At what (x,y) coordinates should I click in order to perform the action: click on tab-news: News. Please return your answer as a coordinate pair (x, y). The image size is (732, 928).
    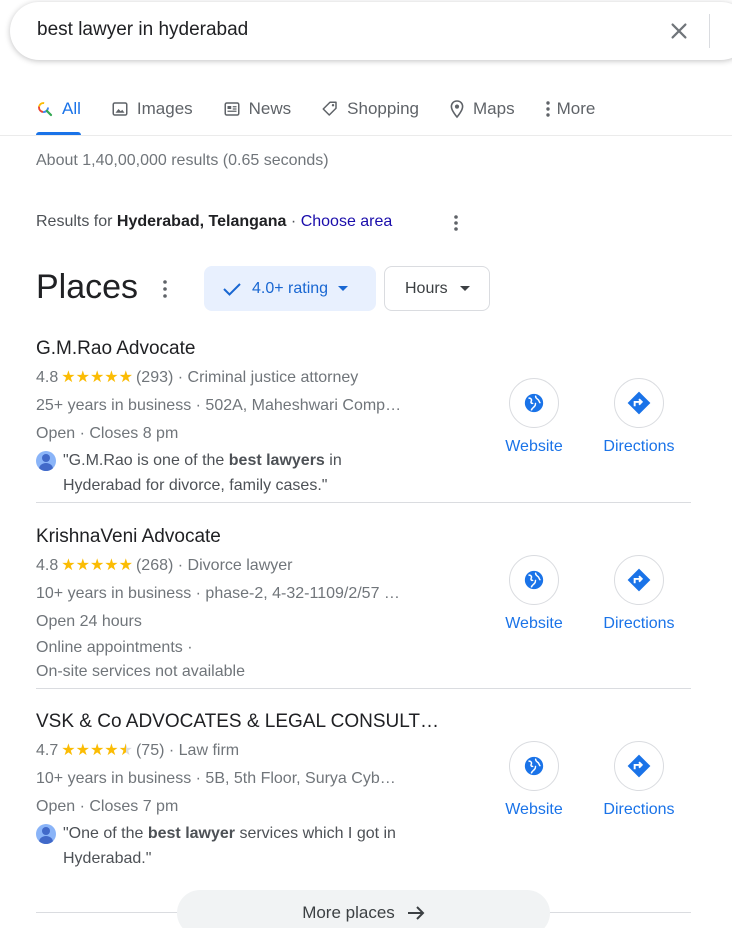
    Looking at the image, I should click on (257, 109).